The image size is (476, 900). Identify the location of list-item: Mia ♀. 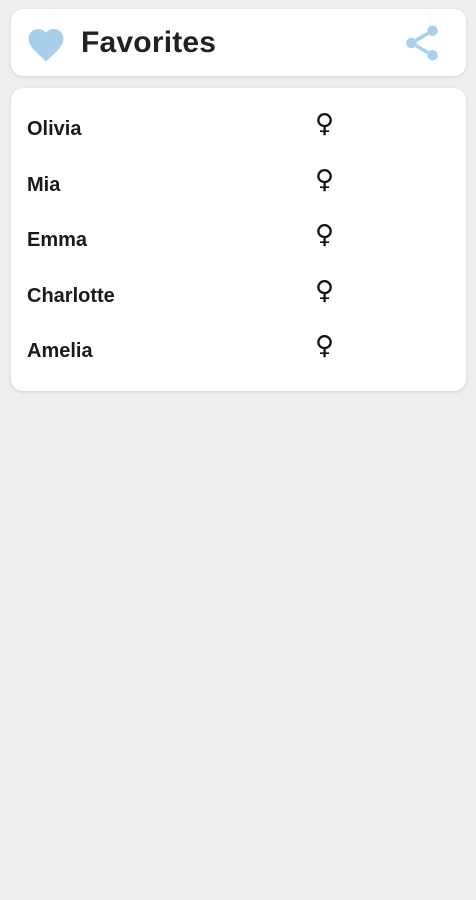
(238, 186).